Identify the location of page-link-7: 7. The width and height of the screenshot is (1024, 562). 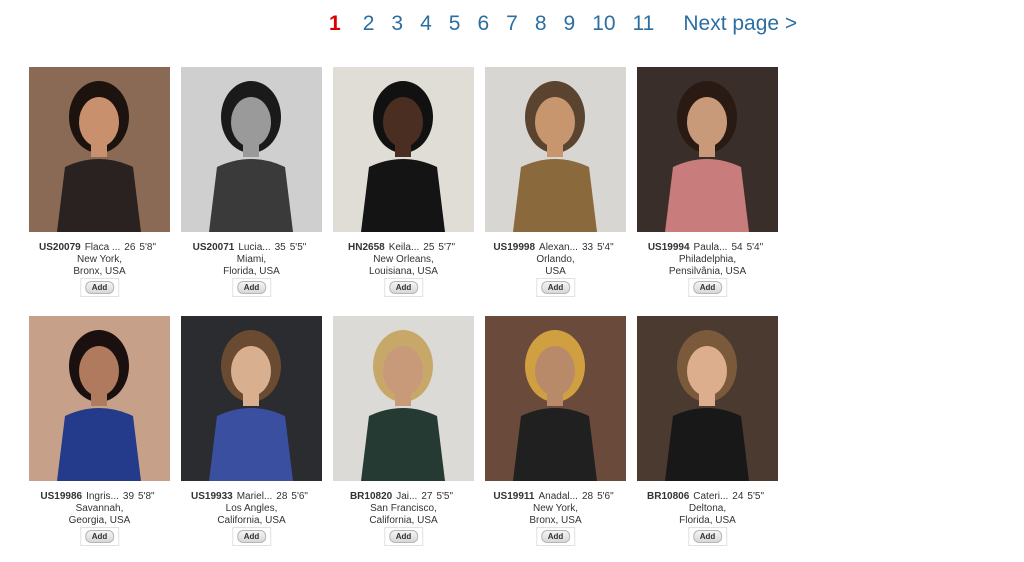
(512, 24).